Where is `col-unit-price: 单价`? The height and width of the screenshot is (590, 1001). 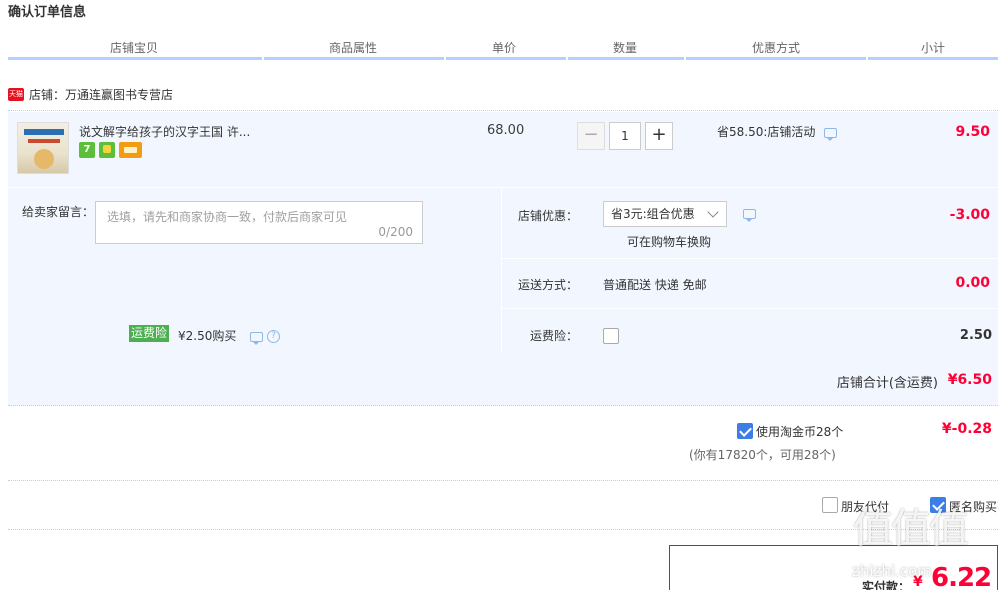 col-unit-price: 单价 is located at coordinates (504, 48).